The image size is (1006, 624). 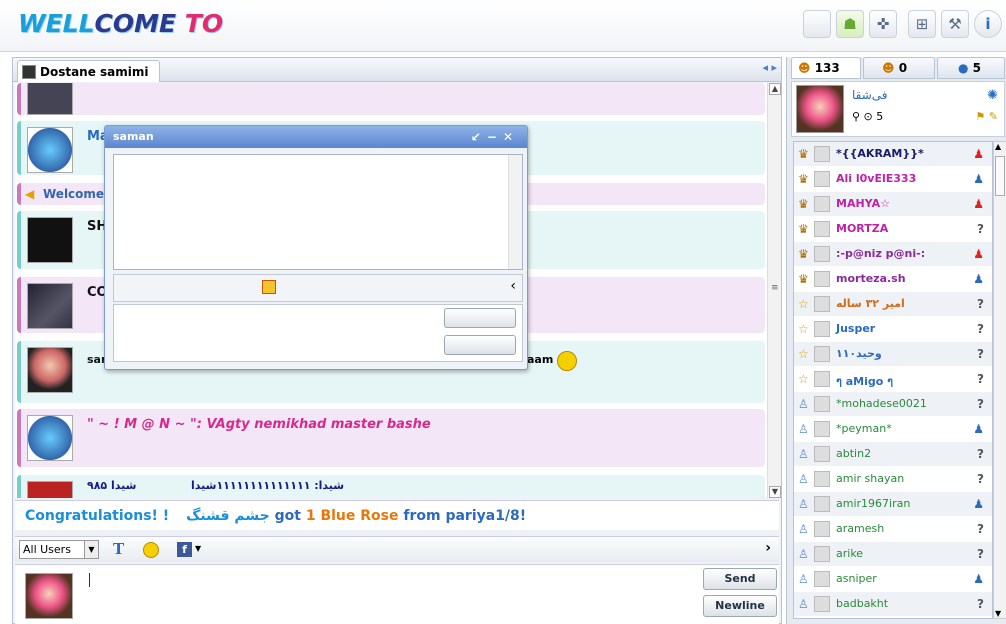 I want to click on gamepad-icon: ✜, so click(x=883, y=24).